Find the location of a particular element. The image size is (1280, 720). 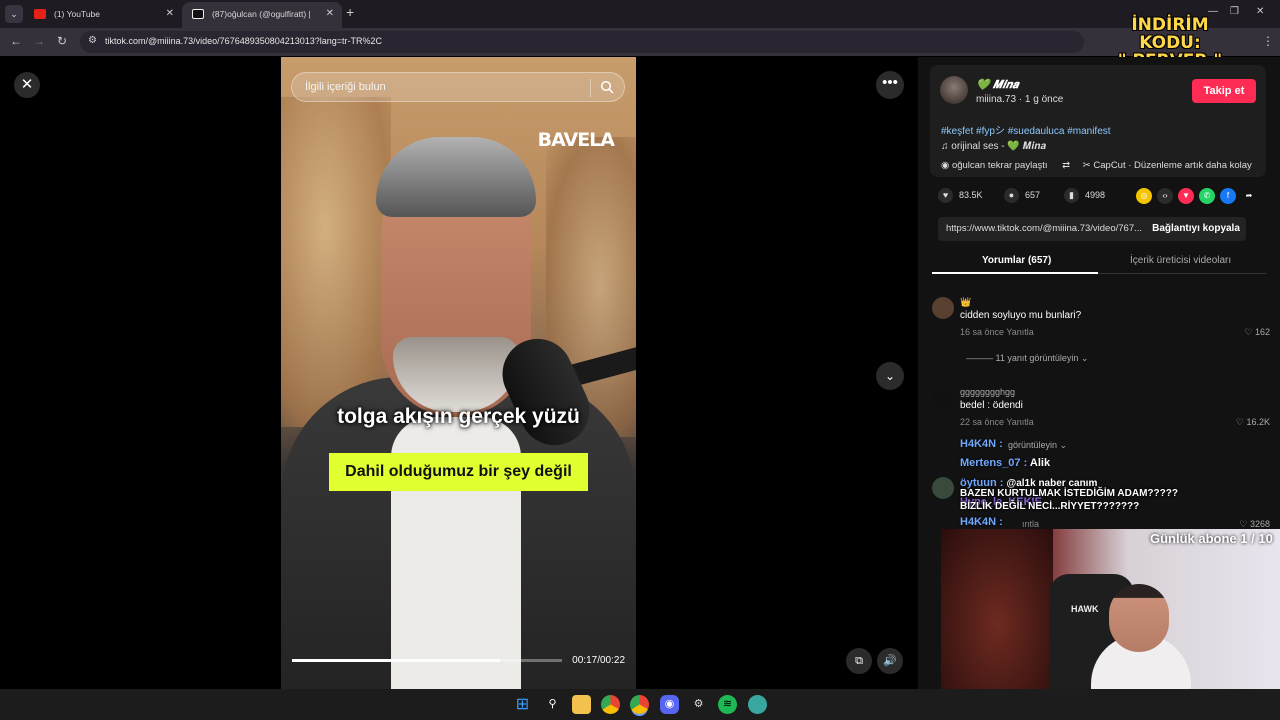

comment-like-value: 3268 is located at coordinates (1259, 524).